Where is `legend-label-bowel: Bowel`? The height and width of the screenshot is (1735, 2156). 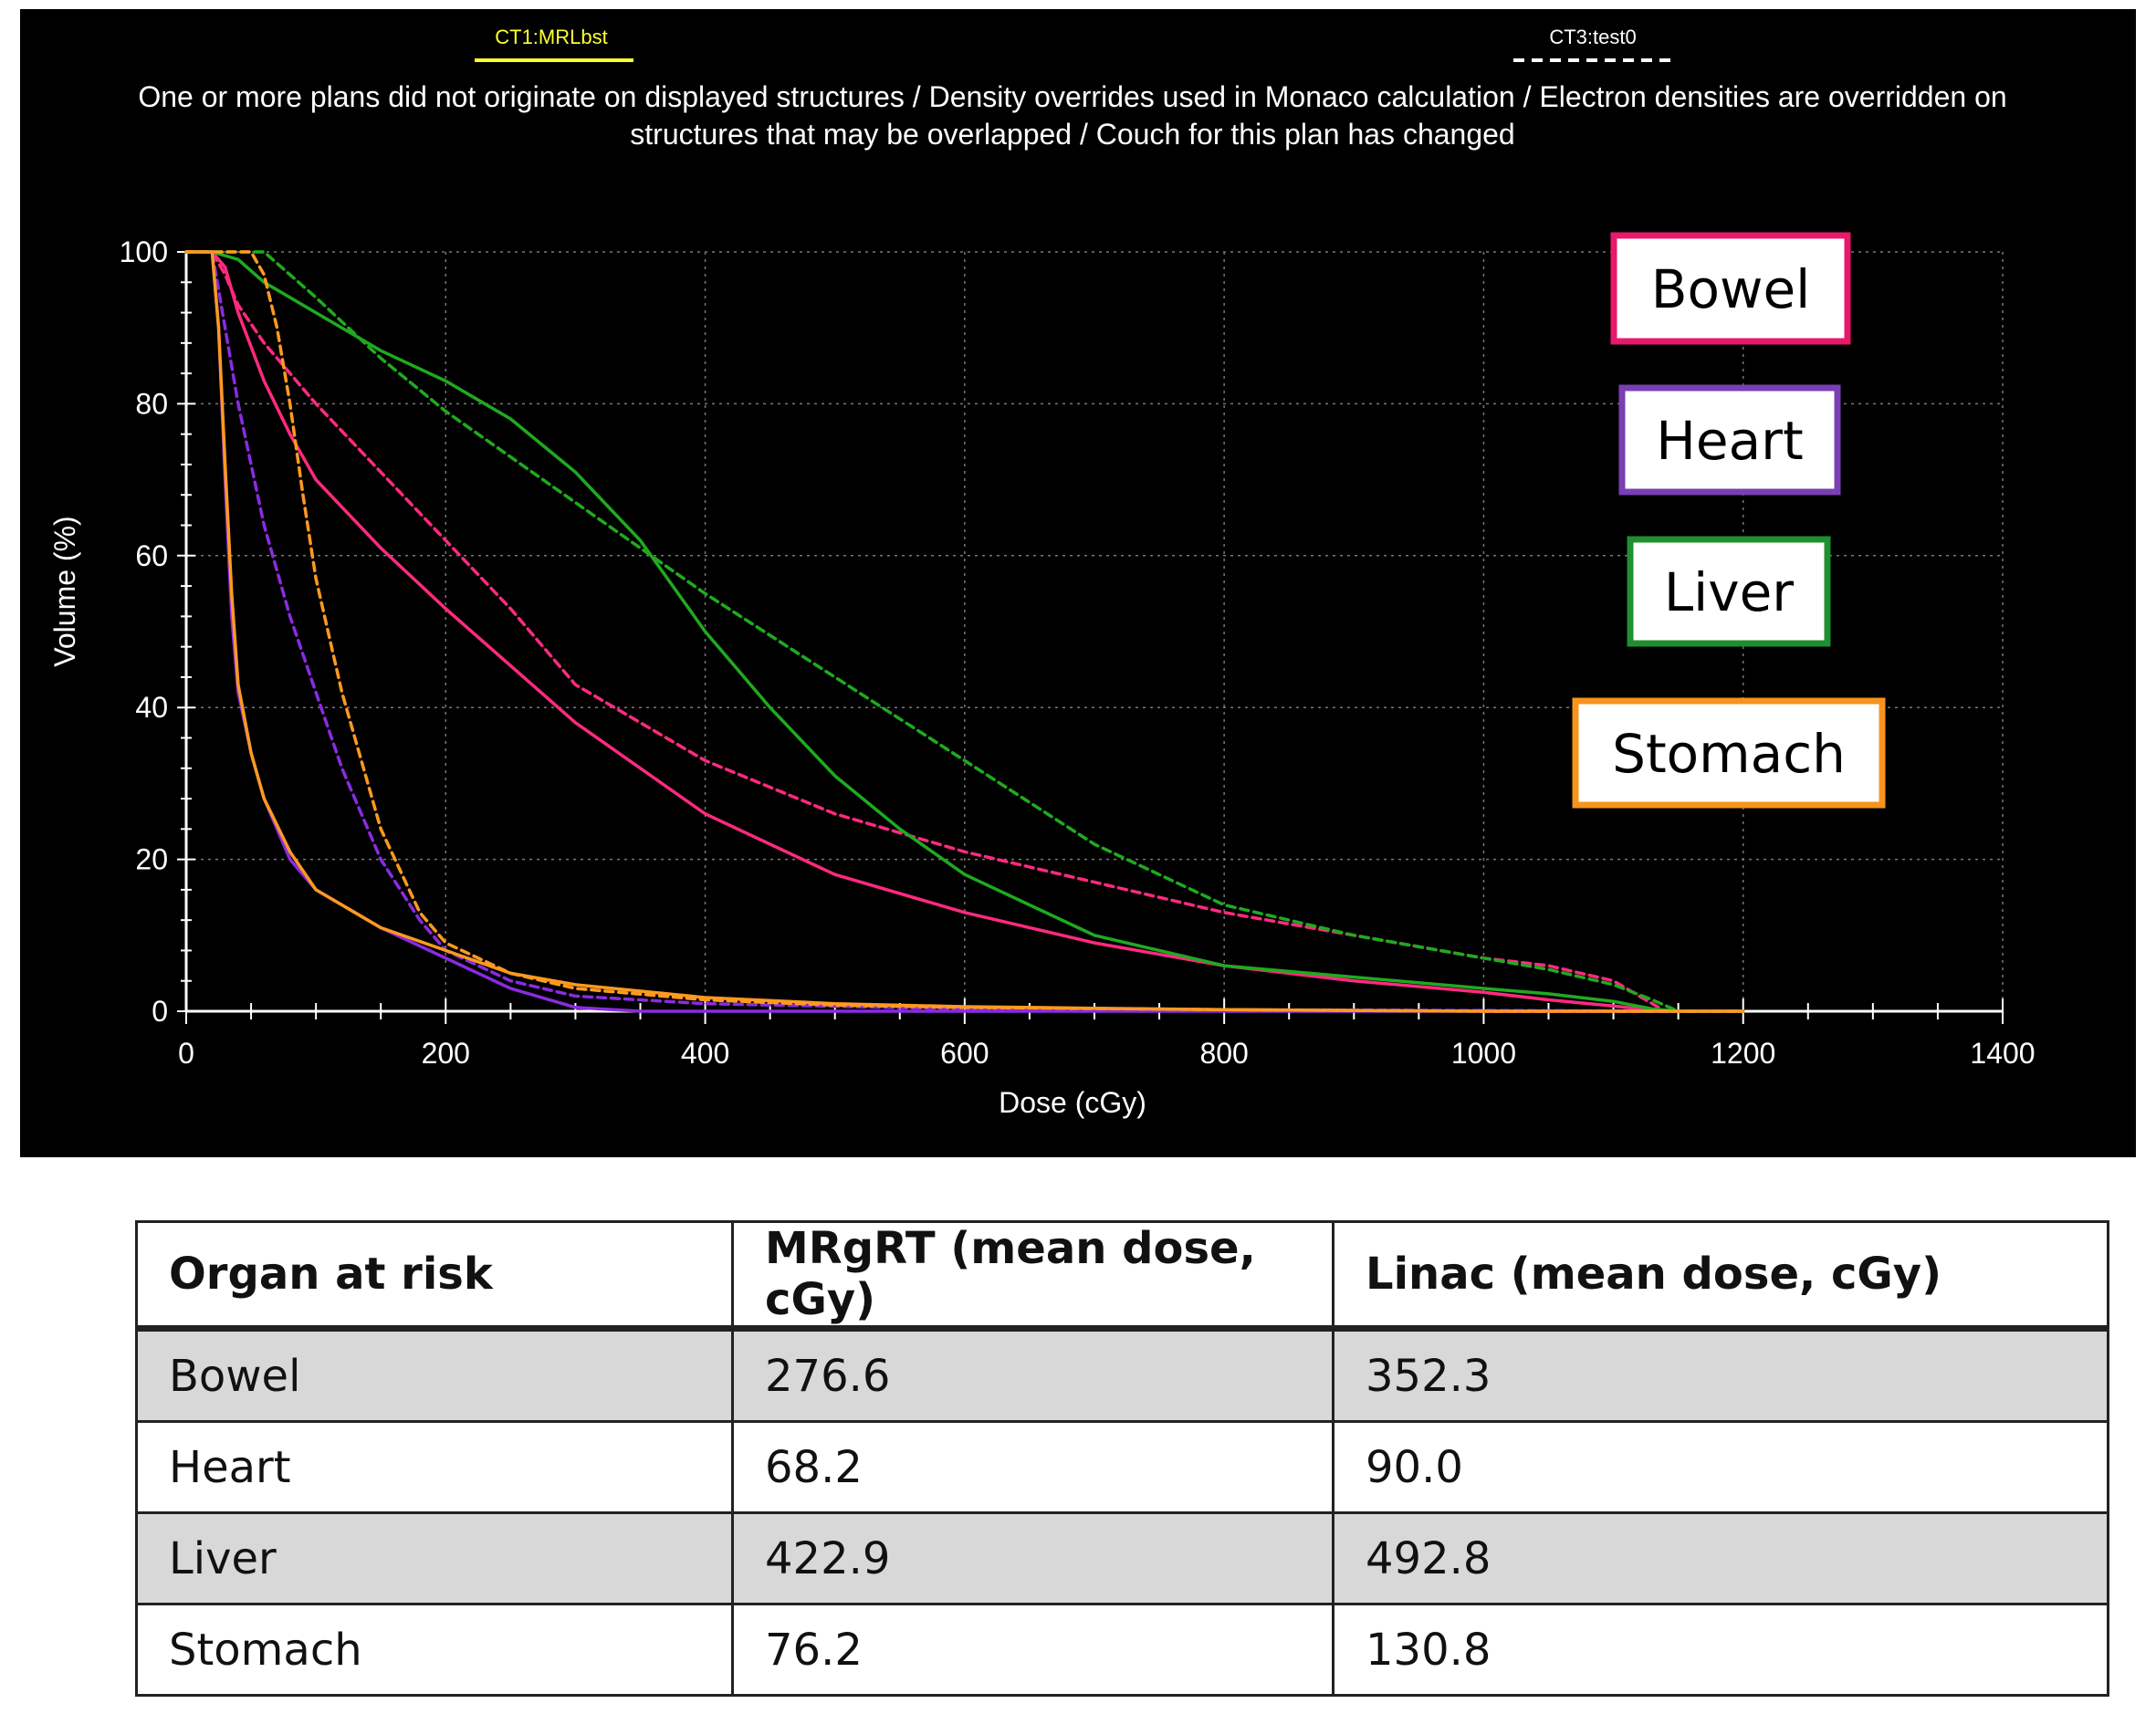
legend-label-bowel: Bowel is located at coordinates (1731, 289).